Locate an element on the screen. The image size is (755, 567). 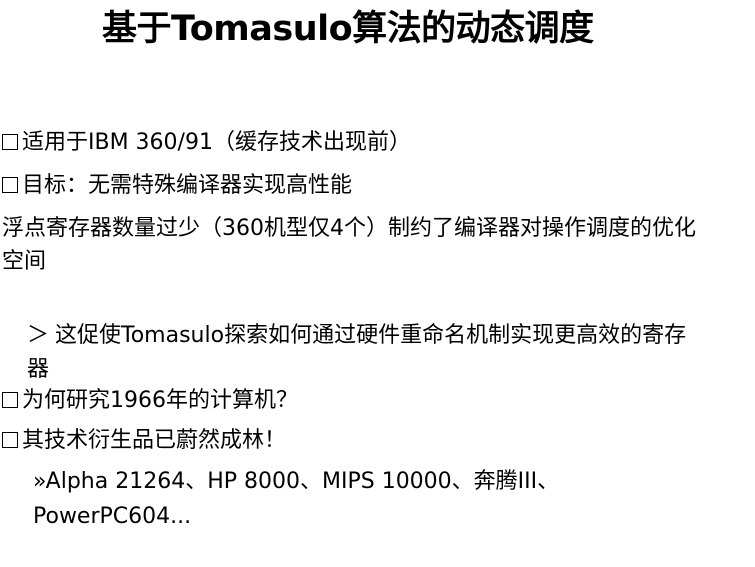
sub-item-text: 这促使Tomasulo探索如何通过硬件重命名机制实现更高效的寄存器 is located at coordinates (357, 352).